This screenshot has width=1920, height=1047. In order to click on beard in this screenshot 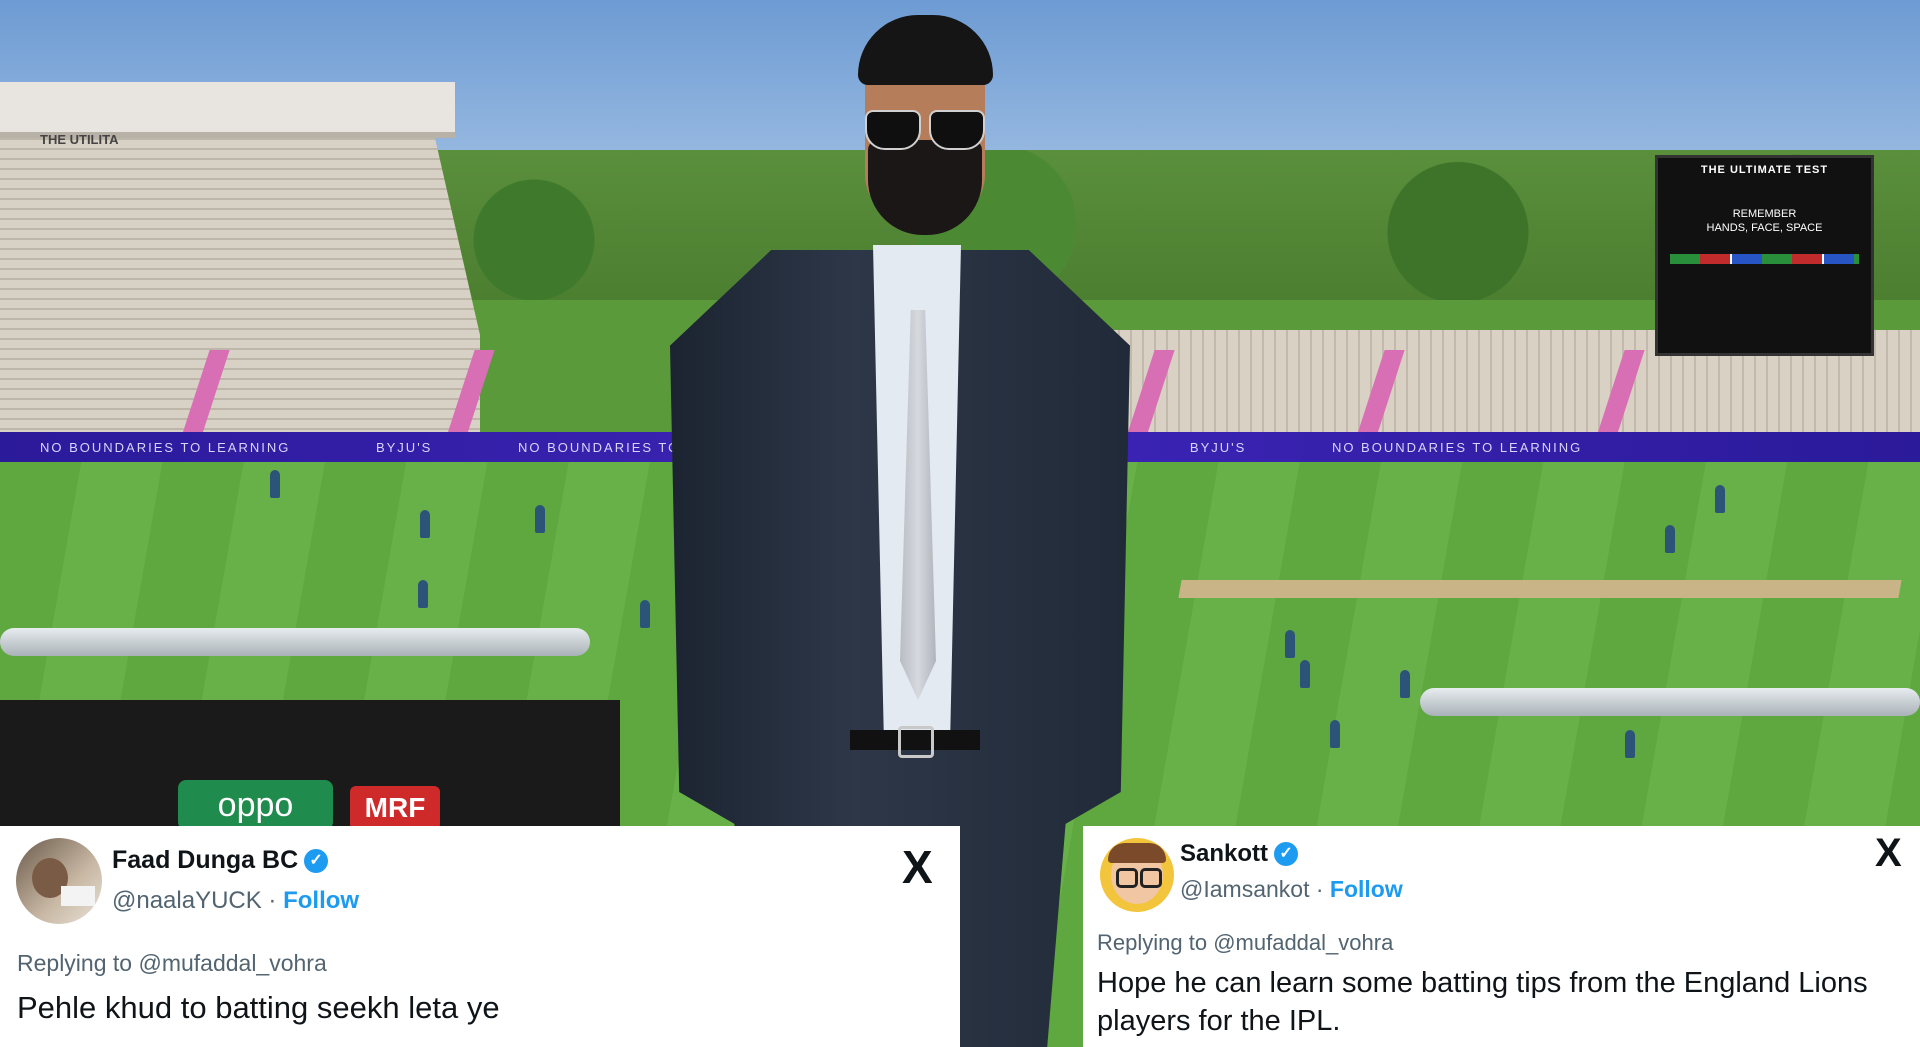, I will do `click(925, 187)`.